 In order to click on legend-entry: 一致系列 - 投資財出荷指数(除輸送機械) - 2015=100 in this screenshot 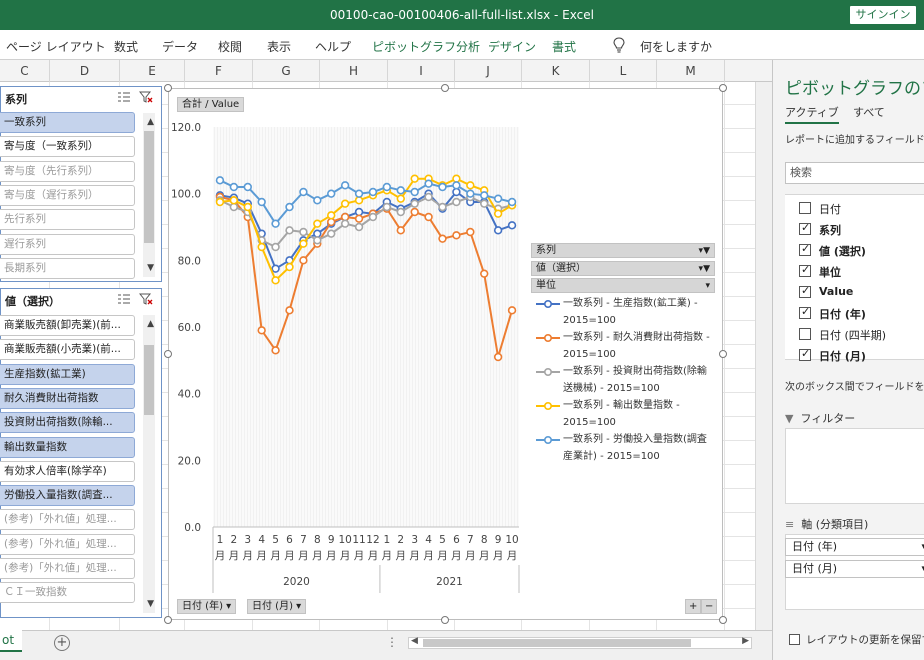, I will do `click(625, 380)`.